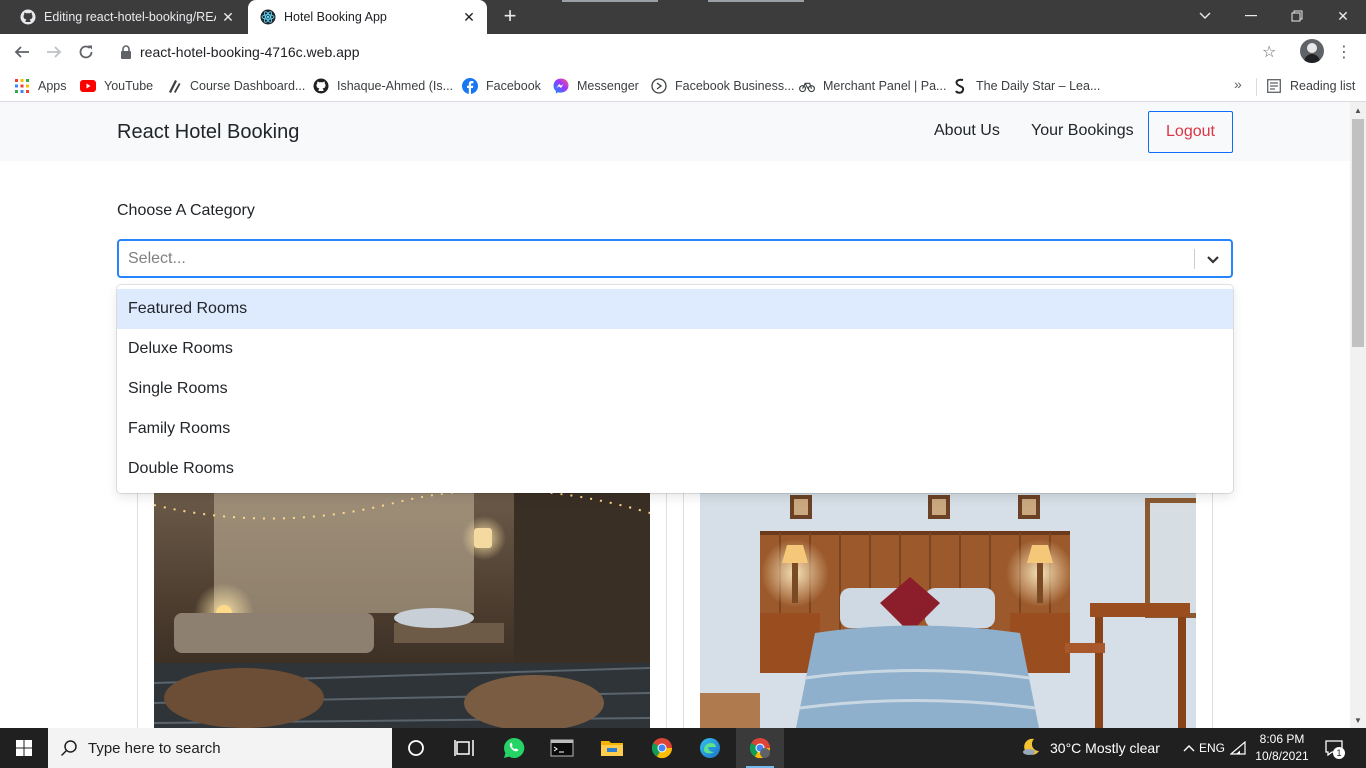 This screenshot has height=768, width=1366. I want to click on new-tab-button: +, so click(510, 16).